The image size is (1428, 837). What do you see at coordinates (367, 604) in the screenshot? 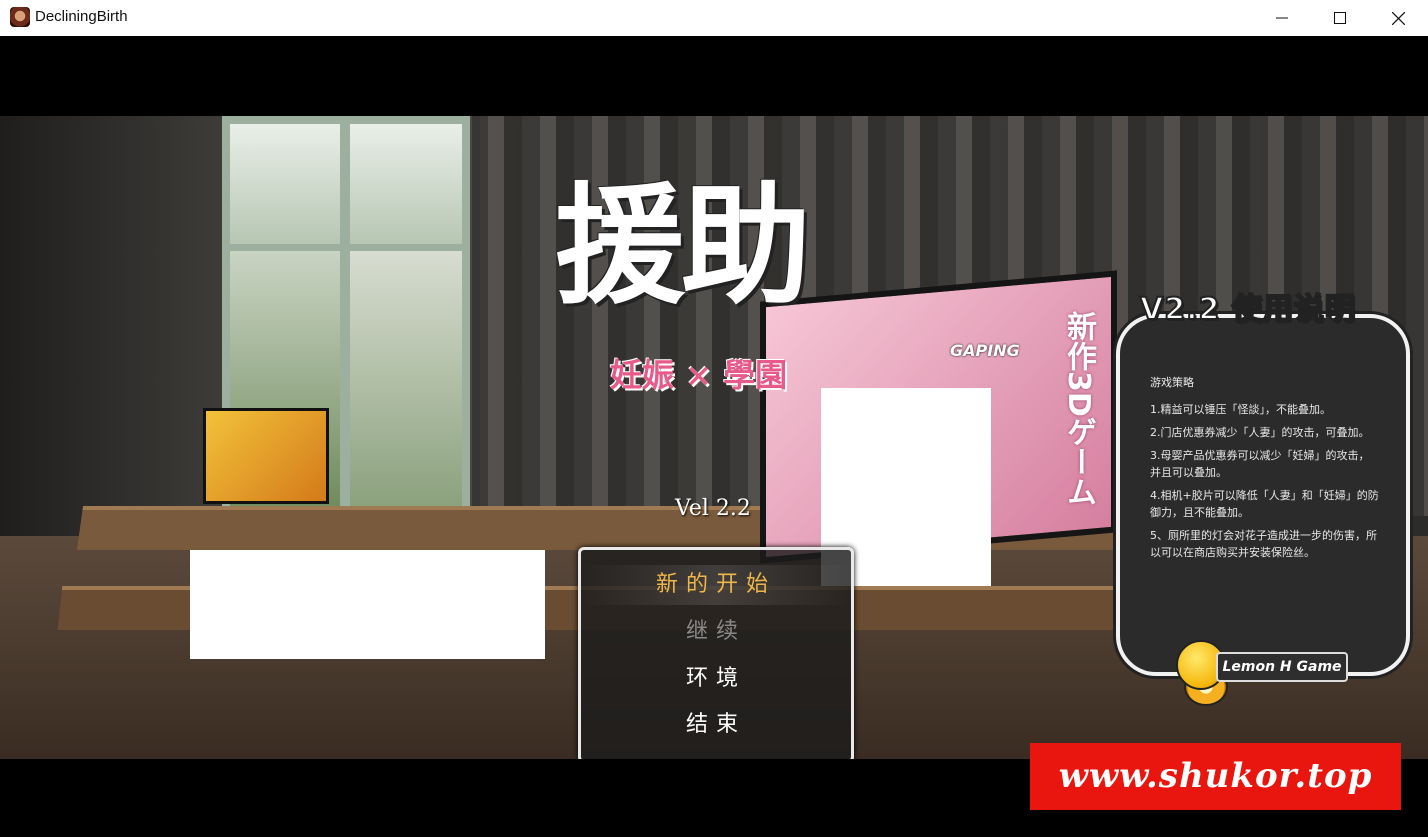
I see `censor-box` at bounding box center [367, 604].